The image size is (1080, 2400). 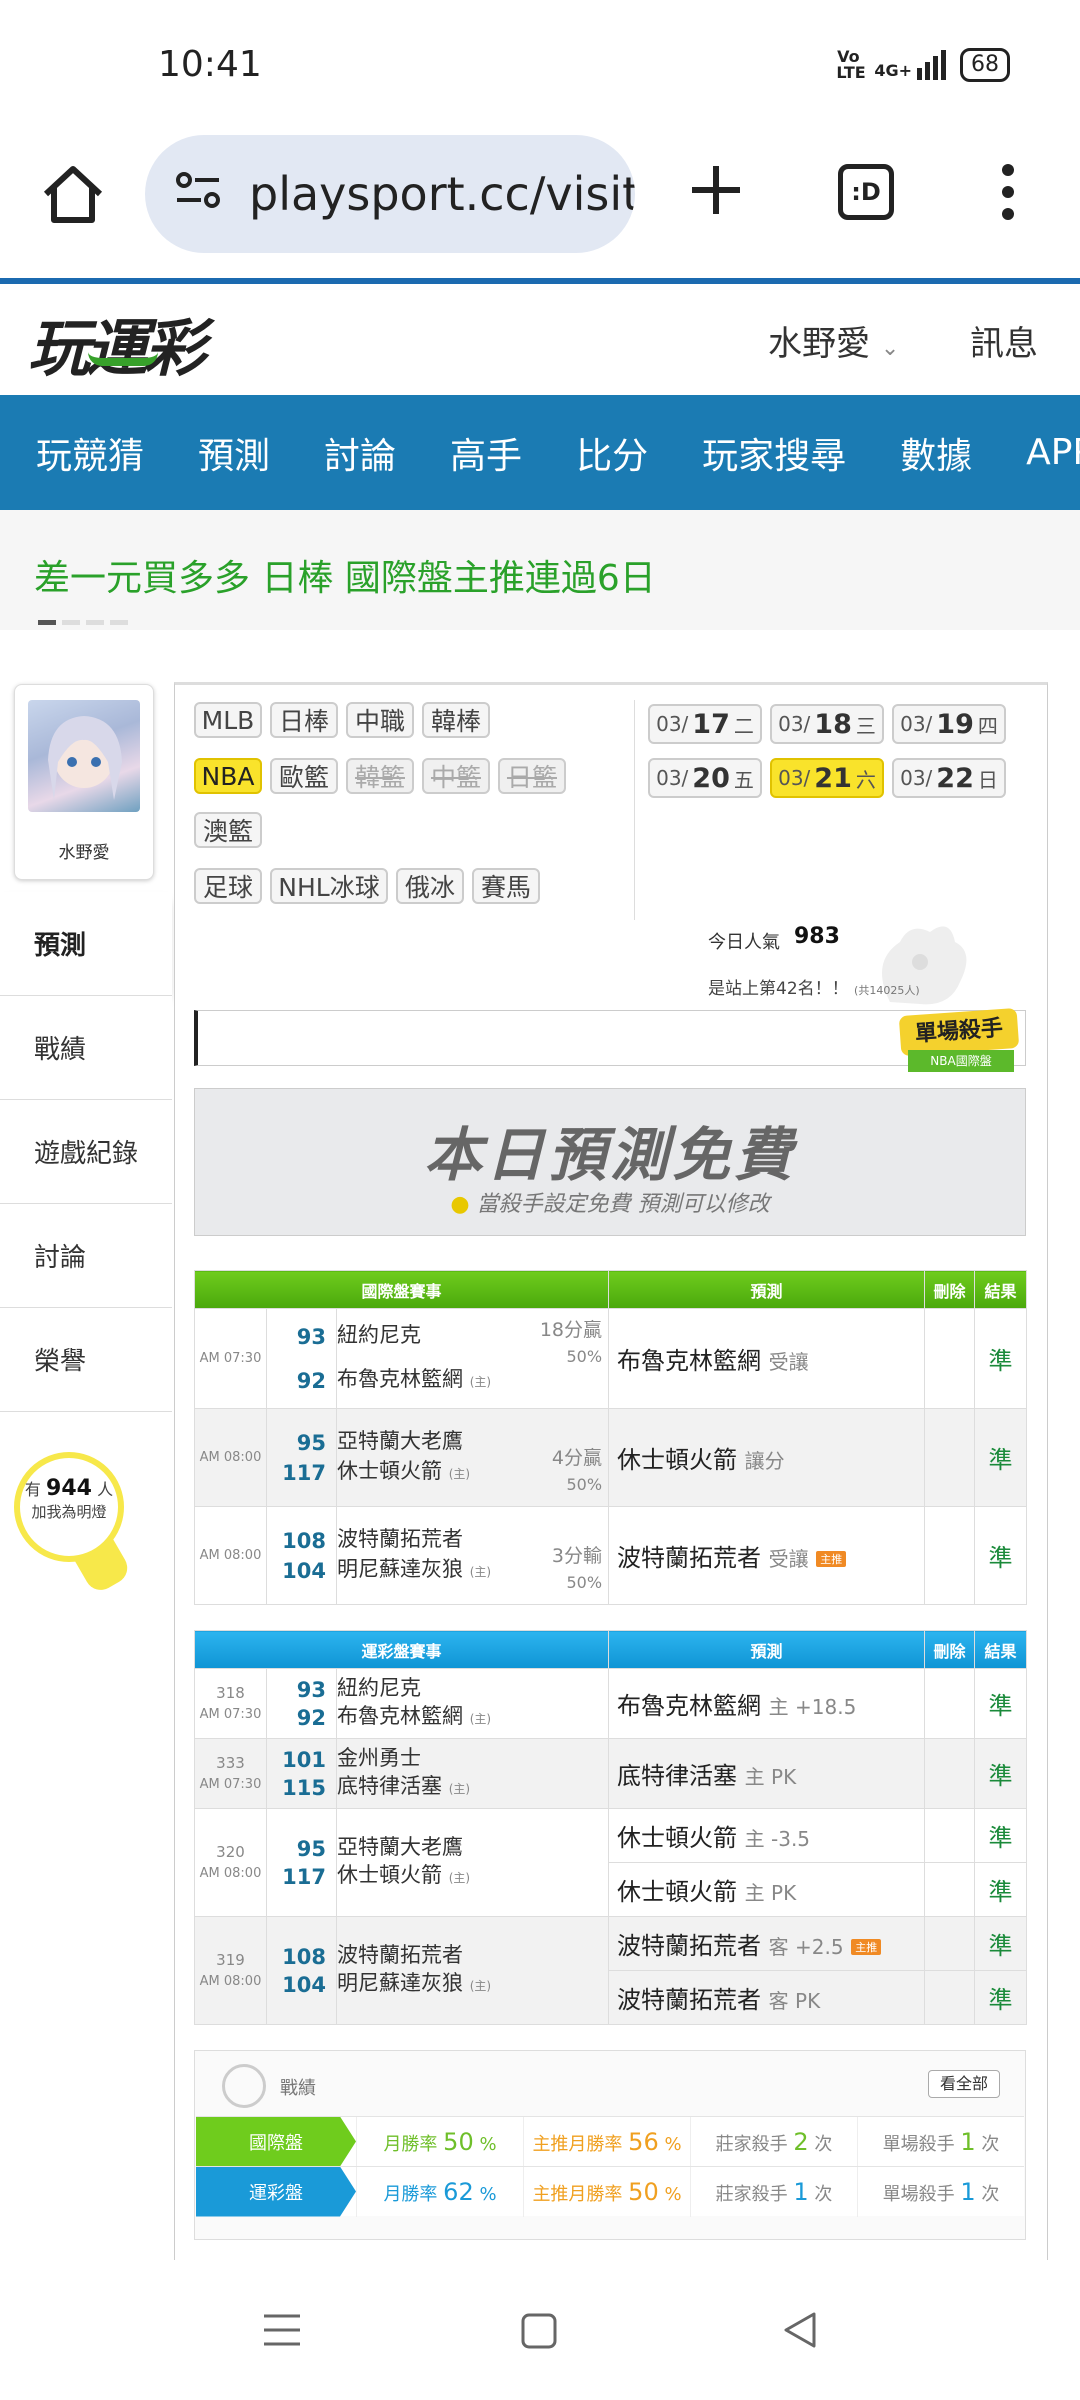 What do you see at coordinates (964, 2084) in the screenshot?
I see `view-all-button: 看全部` at bounding box center [964, 2084].